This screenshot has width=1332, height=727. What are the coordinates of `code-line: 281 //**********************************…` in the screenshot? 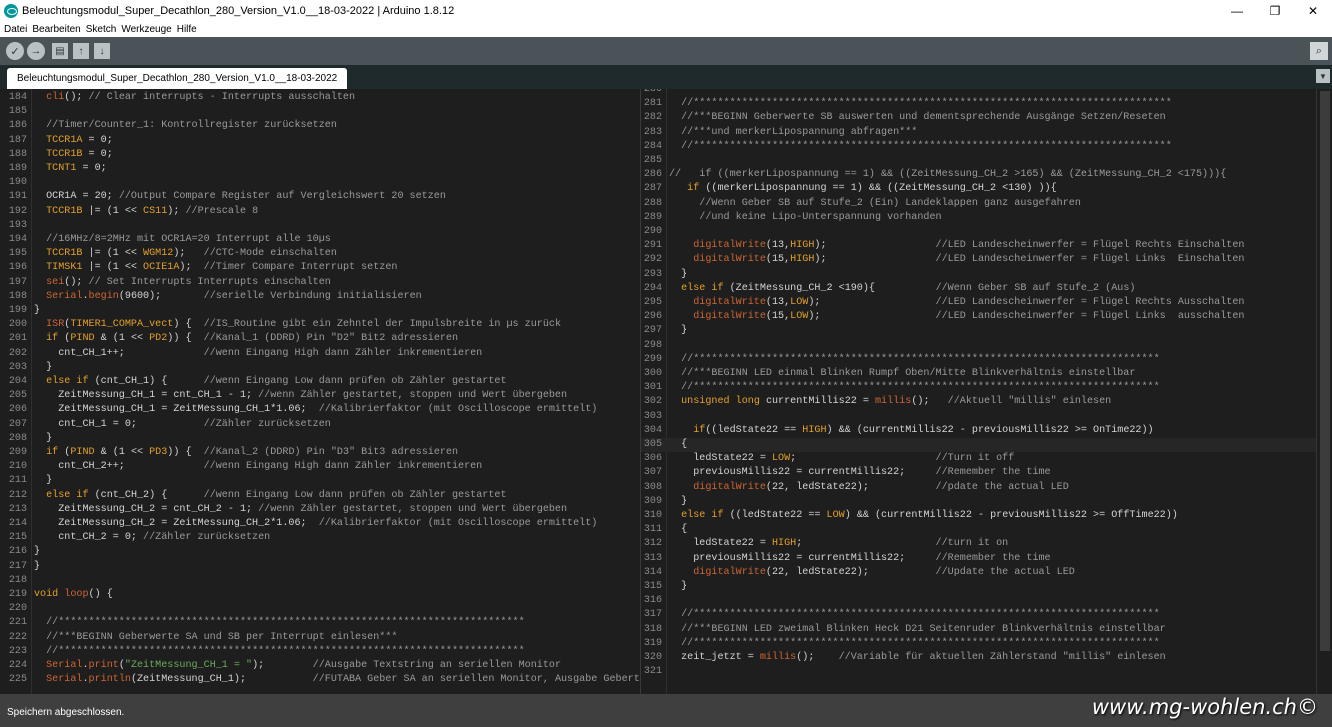 It's located at (978, 104).